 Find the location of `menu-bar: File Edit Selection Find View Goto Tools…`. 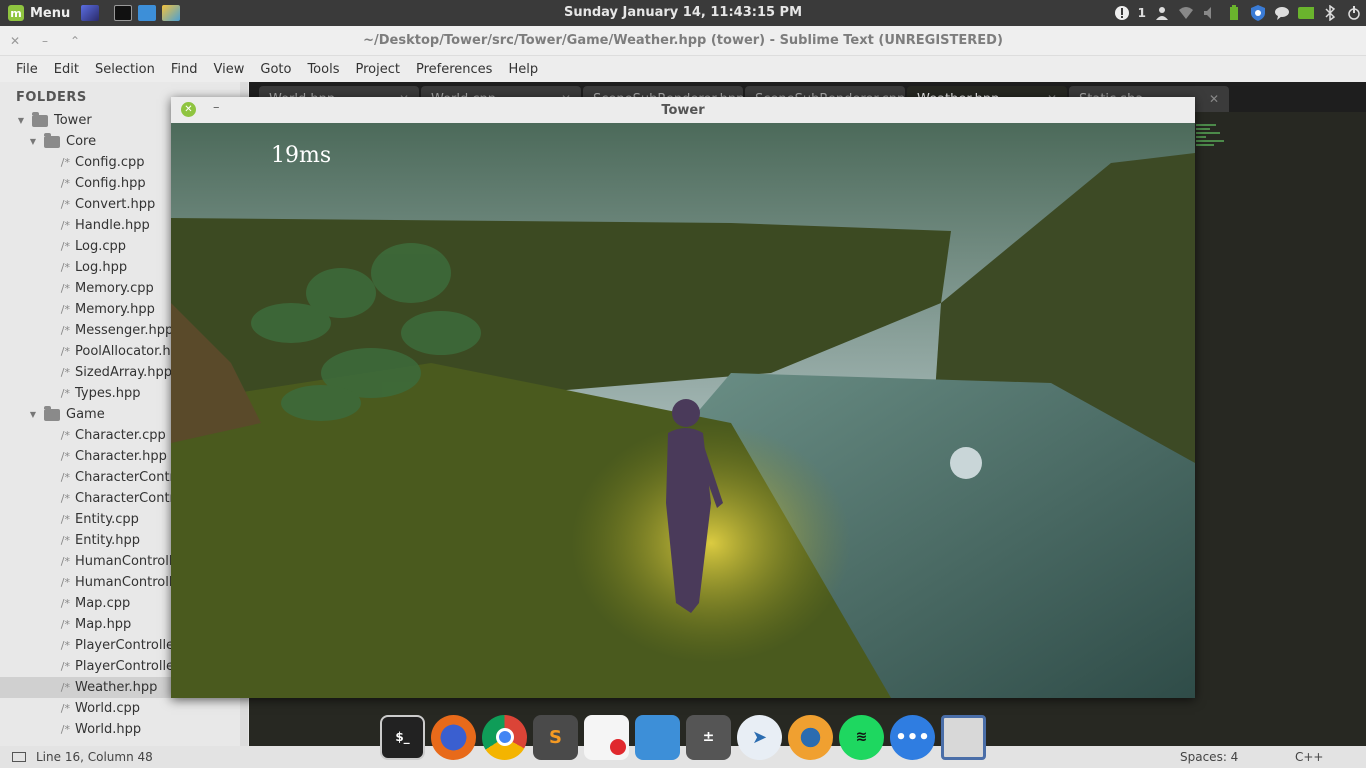

menu-bar: File Edit Selection Find View Goto Tools… is located at coordinates (683, 69).